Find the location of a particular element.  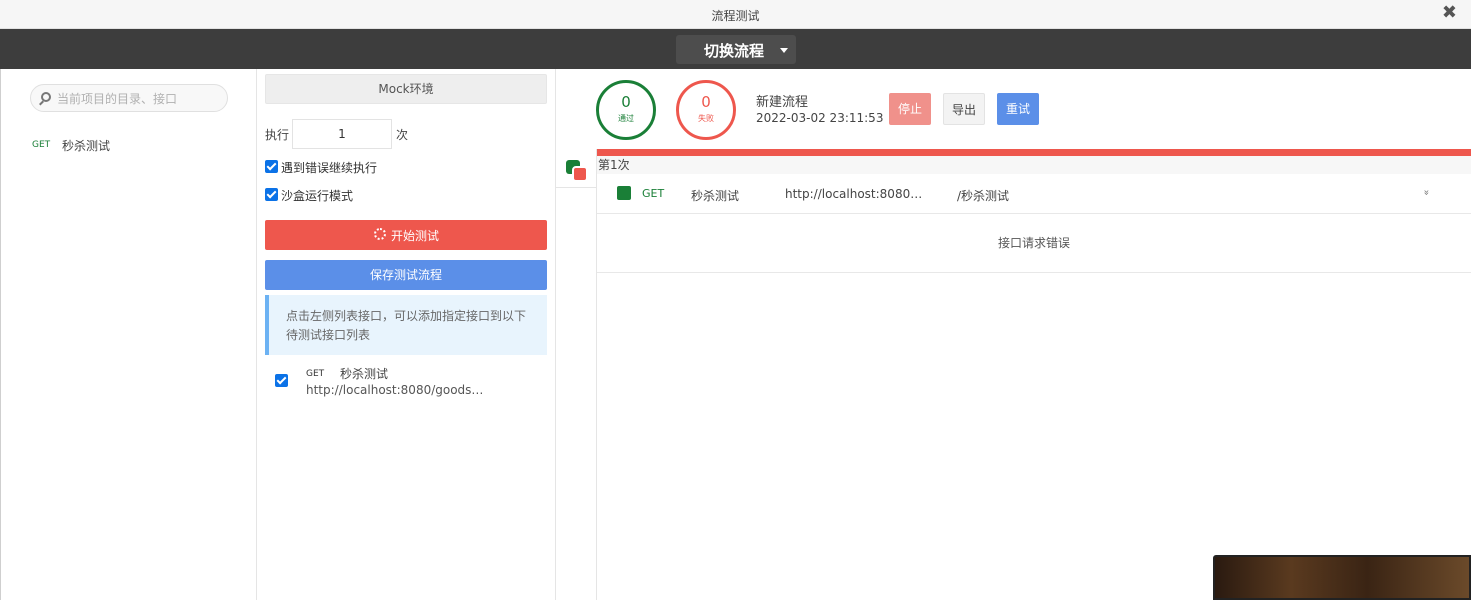

divider is located at coordinates (576, 187).